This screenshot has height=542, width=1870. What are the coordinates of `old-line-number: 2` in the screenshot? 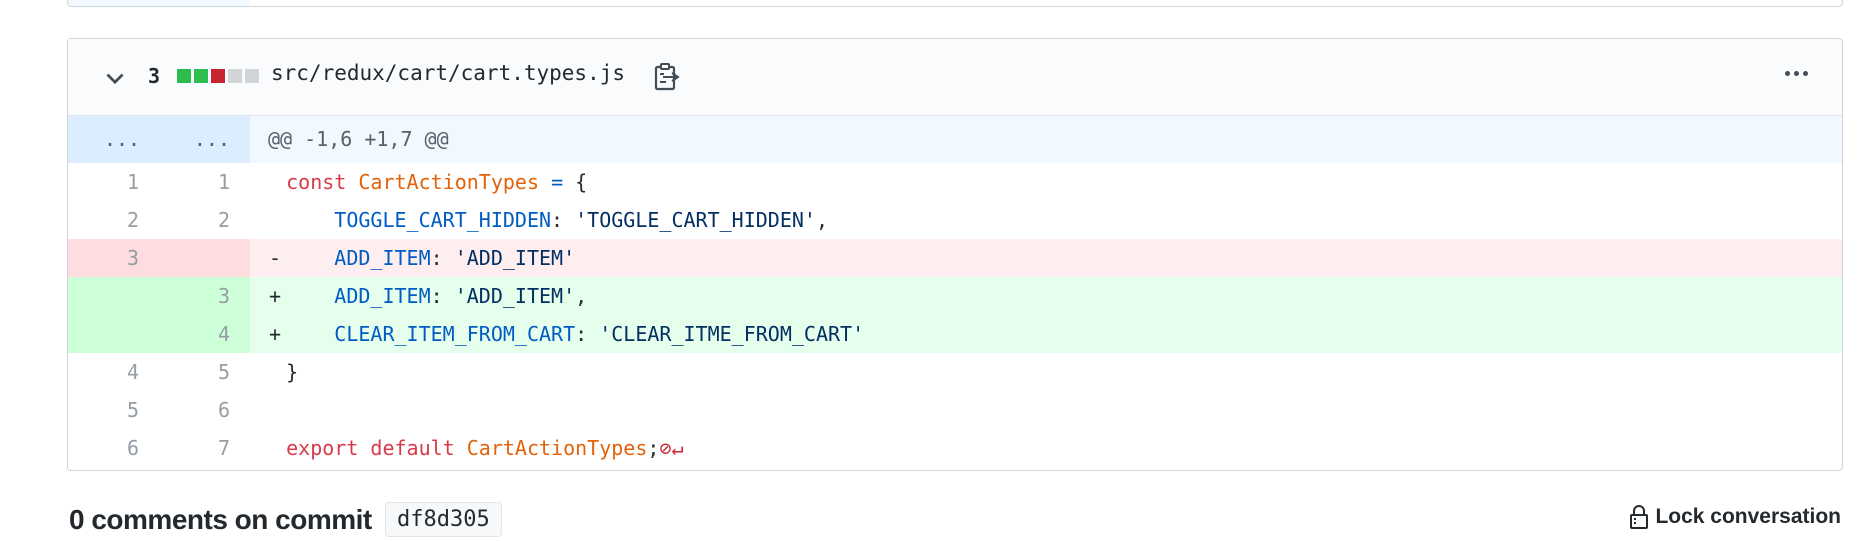 It's located at (113, 220).